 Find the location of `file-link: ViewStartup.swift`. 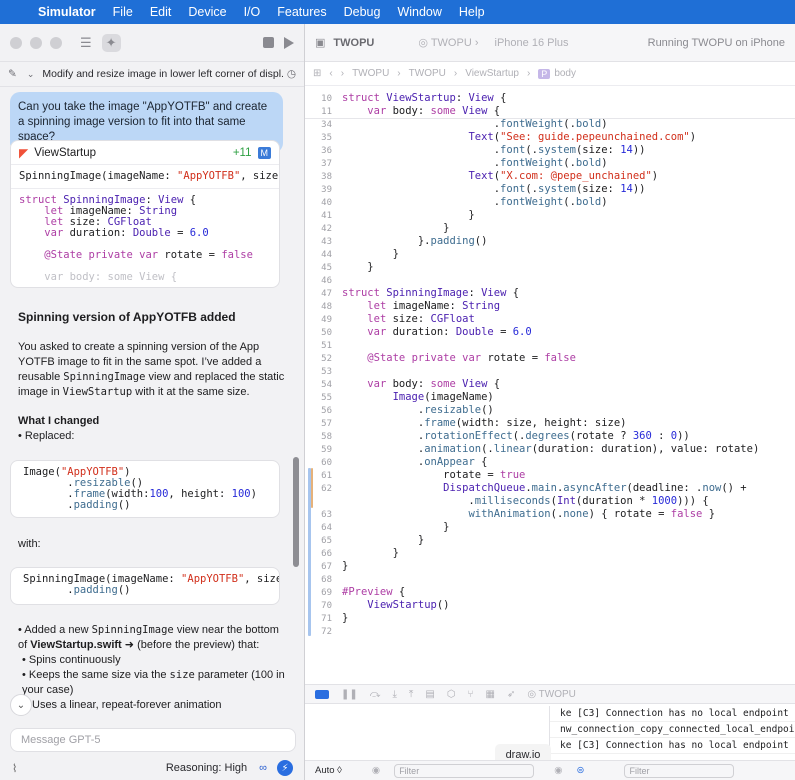

file-link: ViewStartup.swift is located at coordinates (75, 645).